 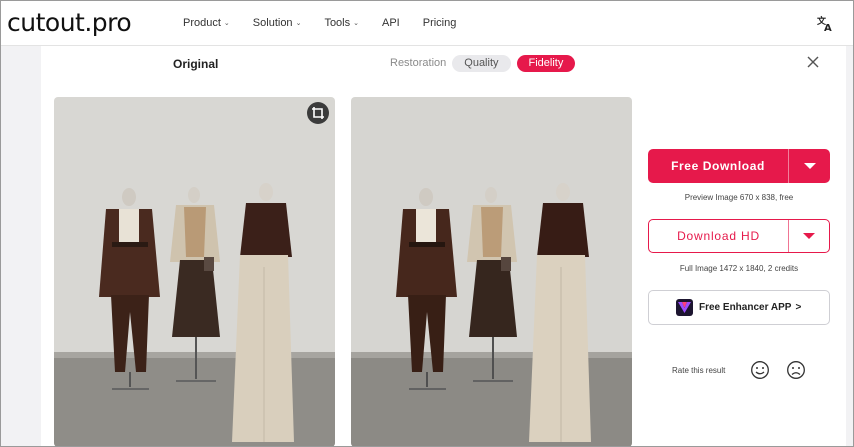 I want to click on nav-tools: Tools ⌄, so click(x=341, y=23).